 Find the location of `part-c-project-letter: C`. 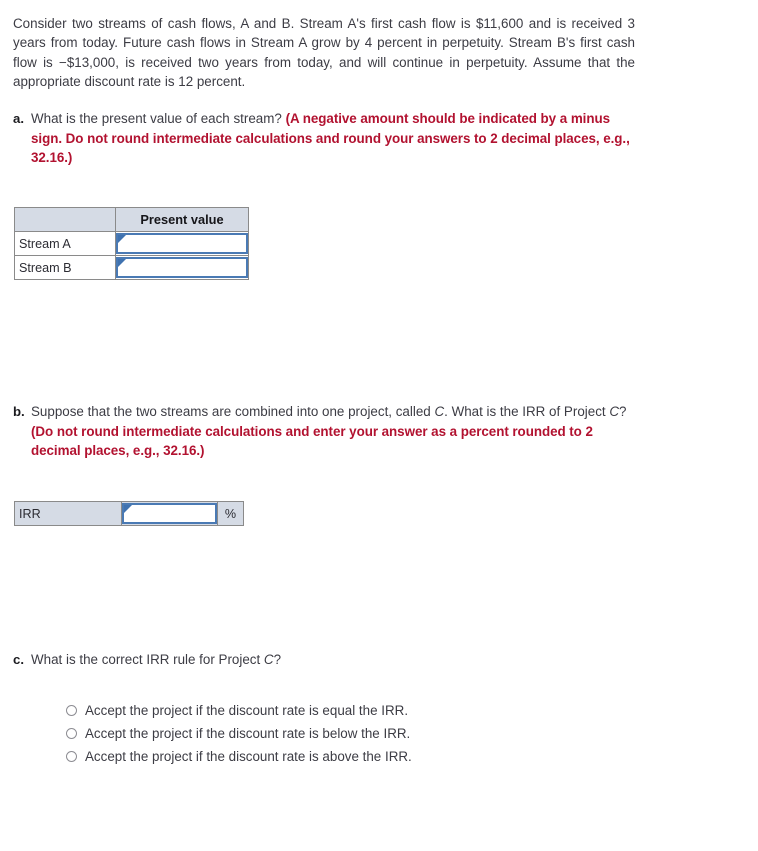

part-c-project-letter: C is located at coordinates (268, 659).